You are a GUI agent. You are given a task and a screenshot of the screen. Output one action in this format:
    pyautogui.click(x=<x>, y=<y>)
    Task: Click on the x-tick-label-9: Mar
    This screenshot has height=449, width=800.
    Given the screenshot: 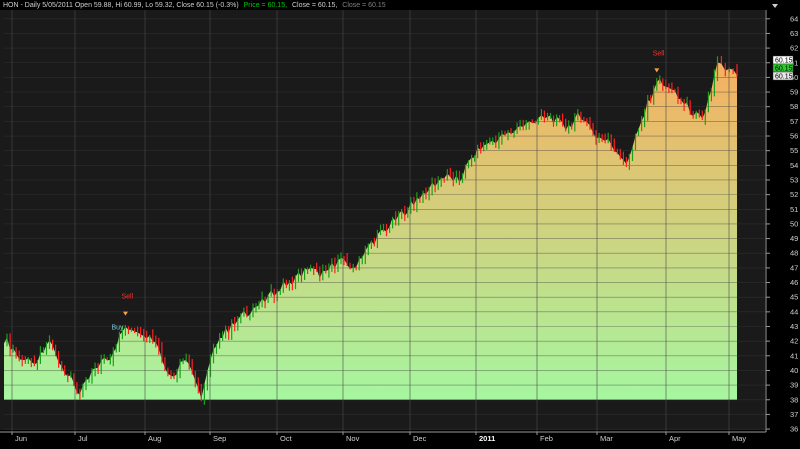 What is the action you would take?
    pyautogui.click(x=606, y=438)
    